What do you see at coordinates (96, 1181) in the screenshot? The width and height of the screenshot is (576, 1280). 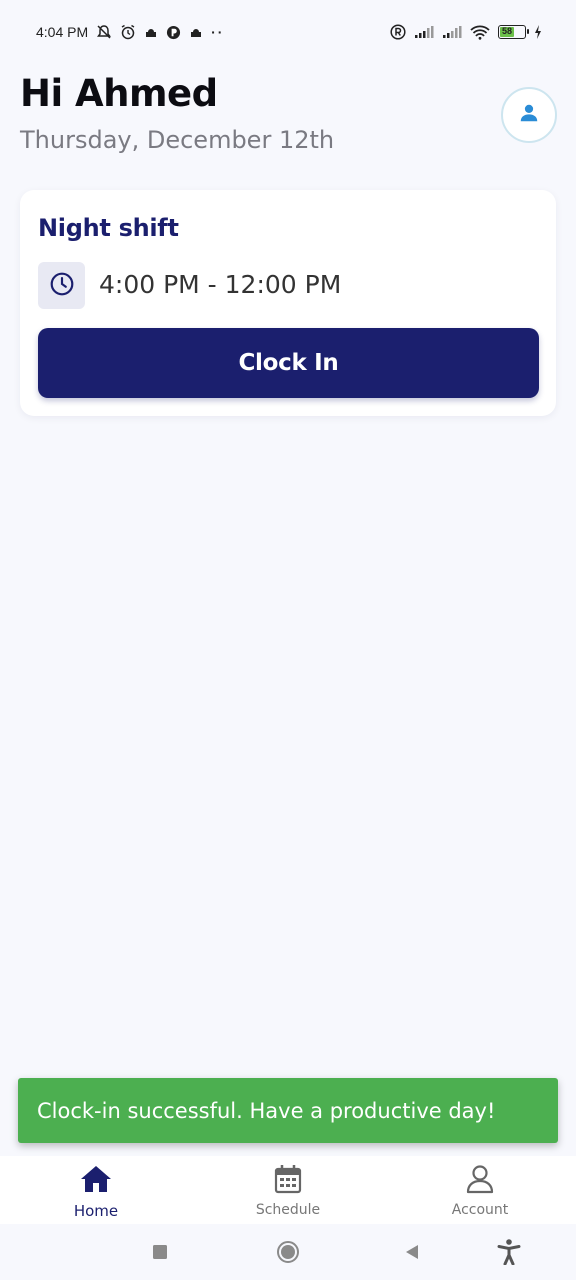 I see `home-icon` at bounding box center [96, 1181].